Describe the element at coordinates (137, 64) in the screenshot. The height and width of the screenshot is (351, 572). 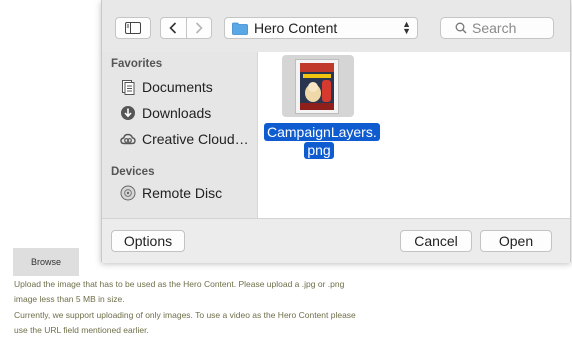
I see `favorites-heading: Favorites` at that location.